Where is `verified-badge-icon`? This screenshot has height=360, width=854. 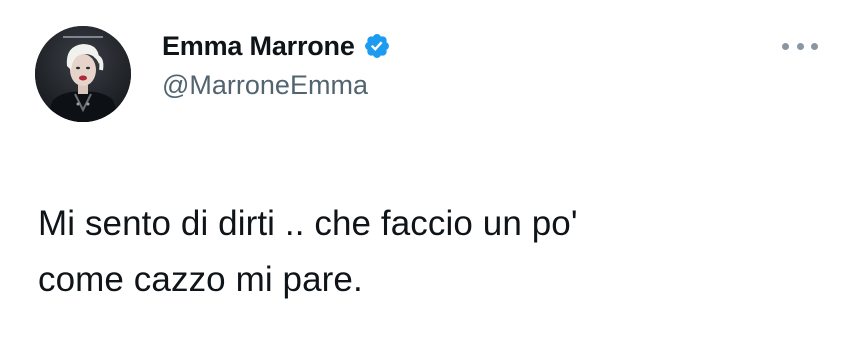 verified-badge-icon is located at coordinates (377, 46).